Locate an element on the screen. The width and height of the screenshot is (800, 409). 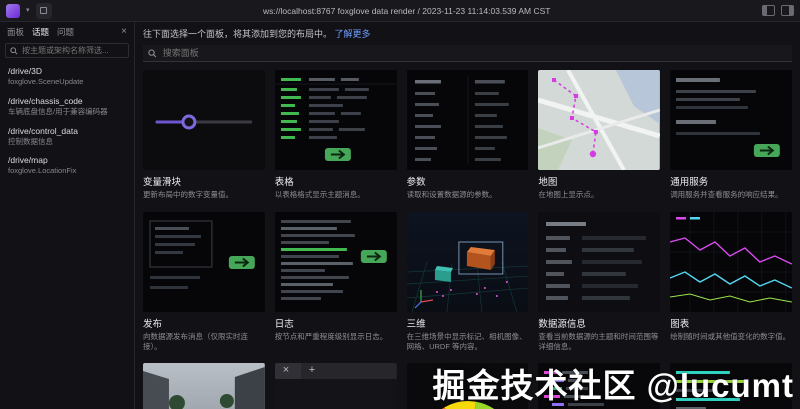
camera-thumbnail-graphic is located at coordinates (204, 386).